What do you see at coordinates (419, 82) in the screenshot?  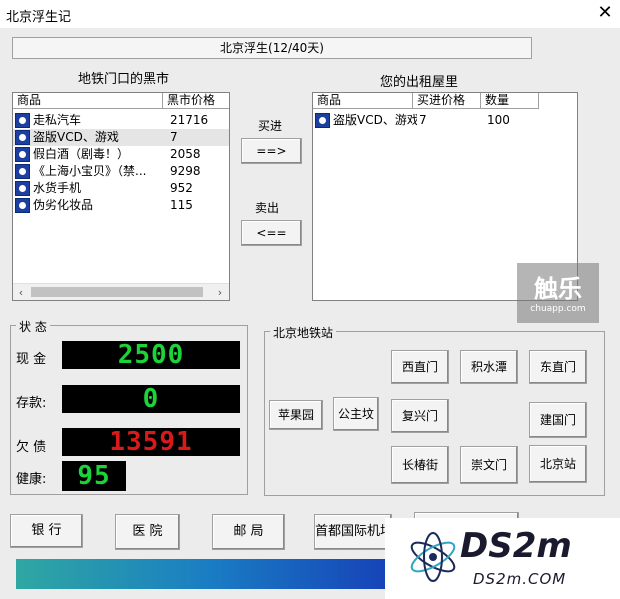 I see `home-title: 您的出租屋里` at bounding box center [419, 82].